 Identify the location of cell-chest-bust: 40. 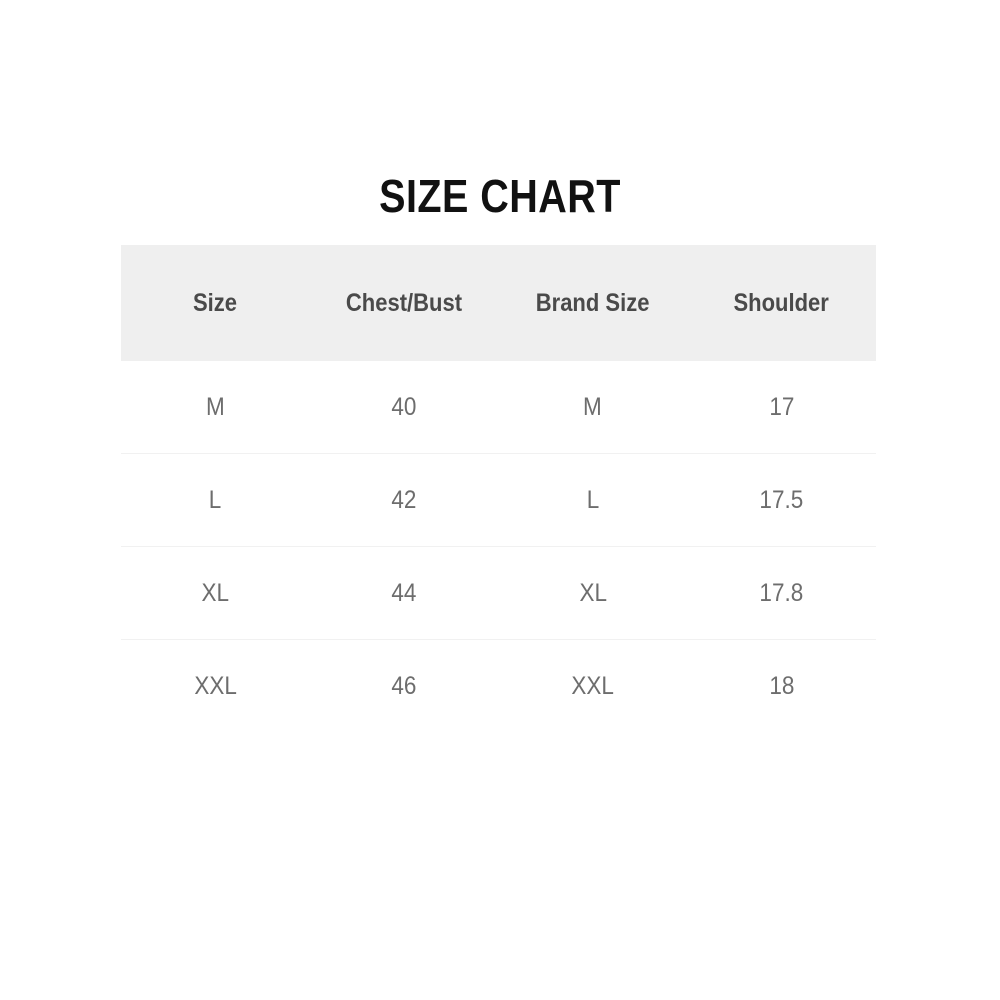
(404, 407).